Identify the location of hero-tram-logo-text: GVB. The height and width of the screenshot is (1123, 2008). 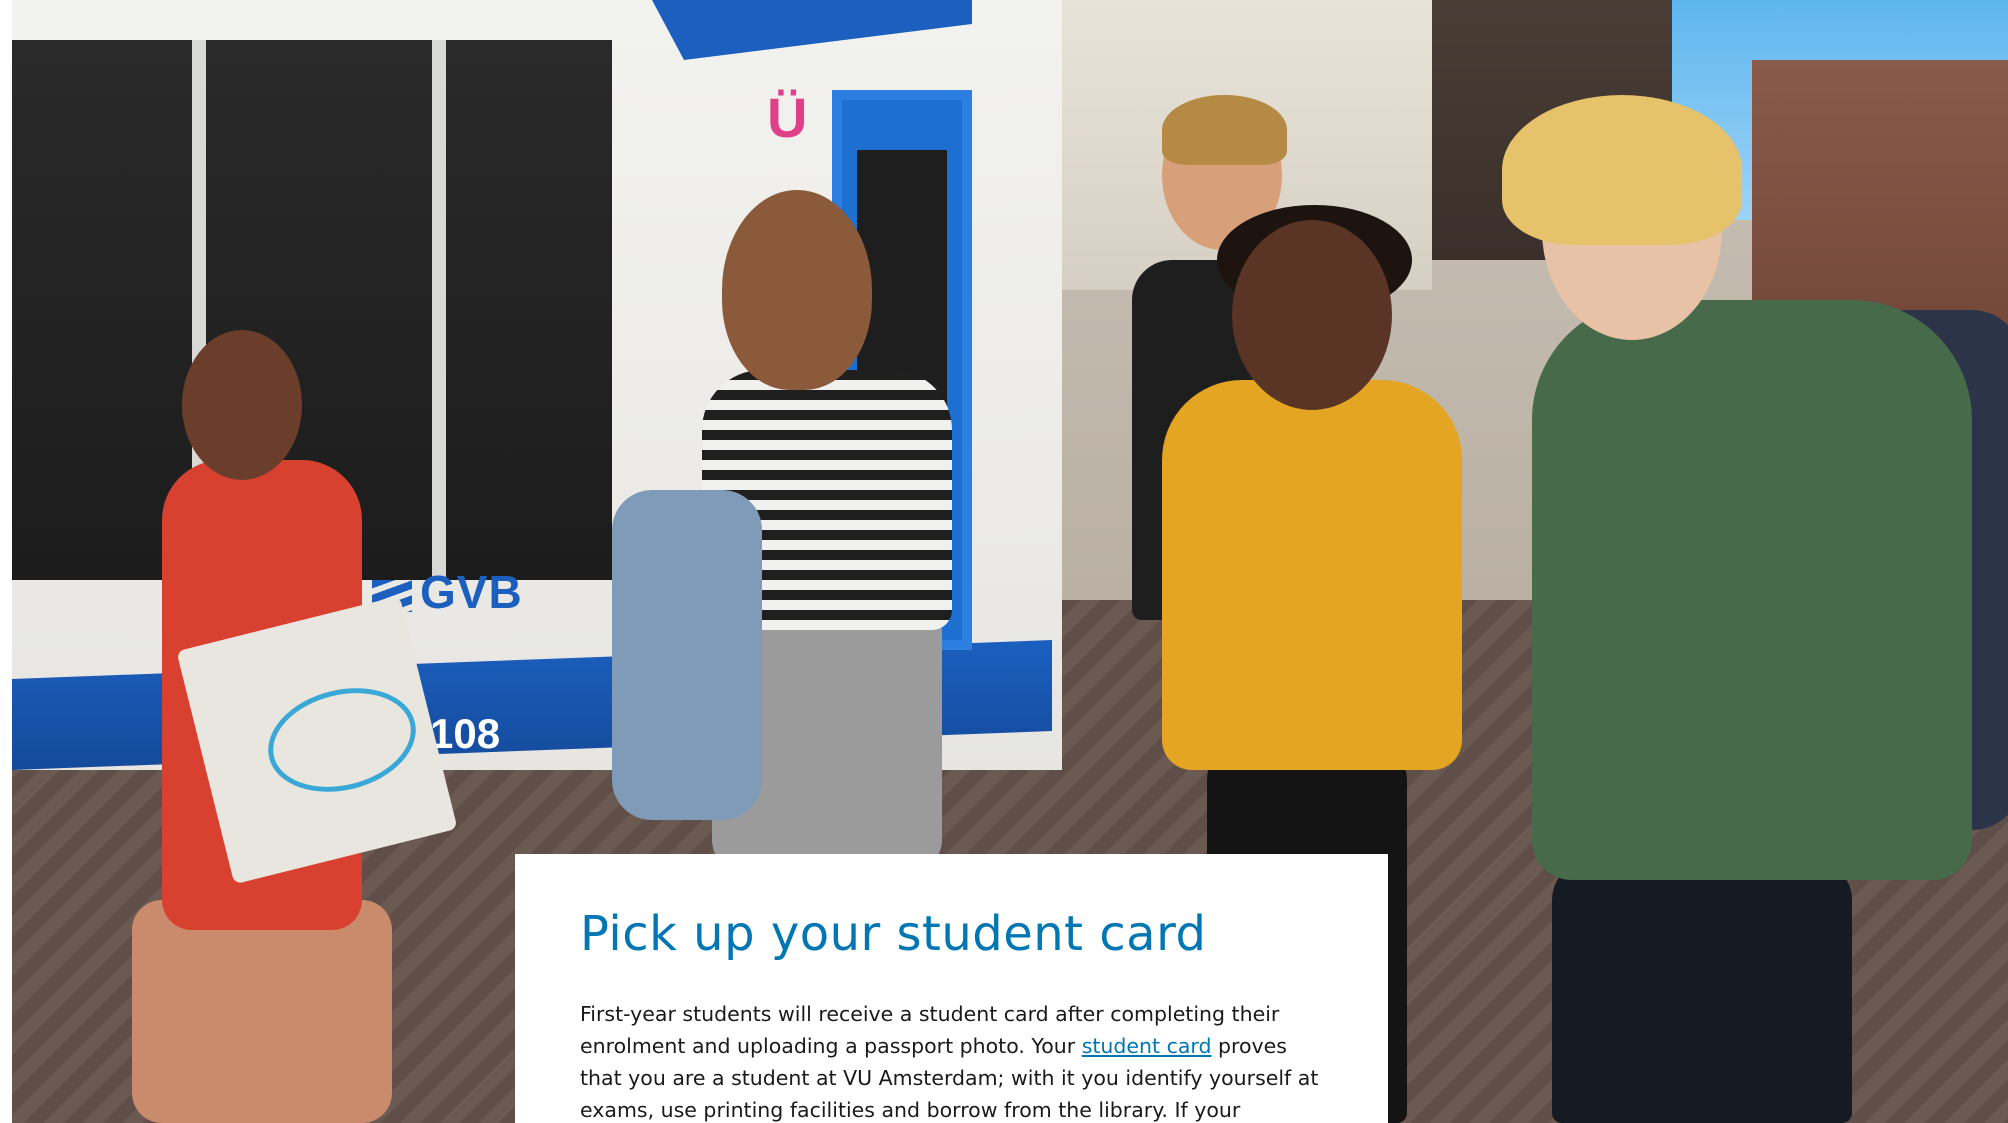
(471, 592).